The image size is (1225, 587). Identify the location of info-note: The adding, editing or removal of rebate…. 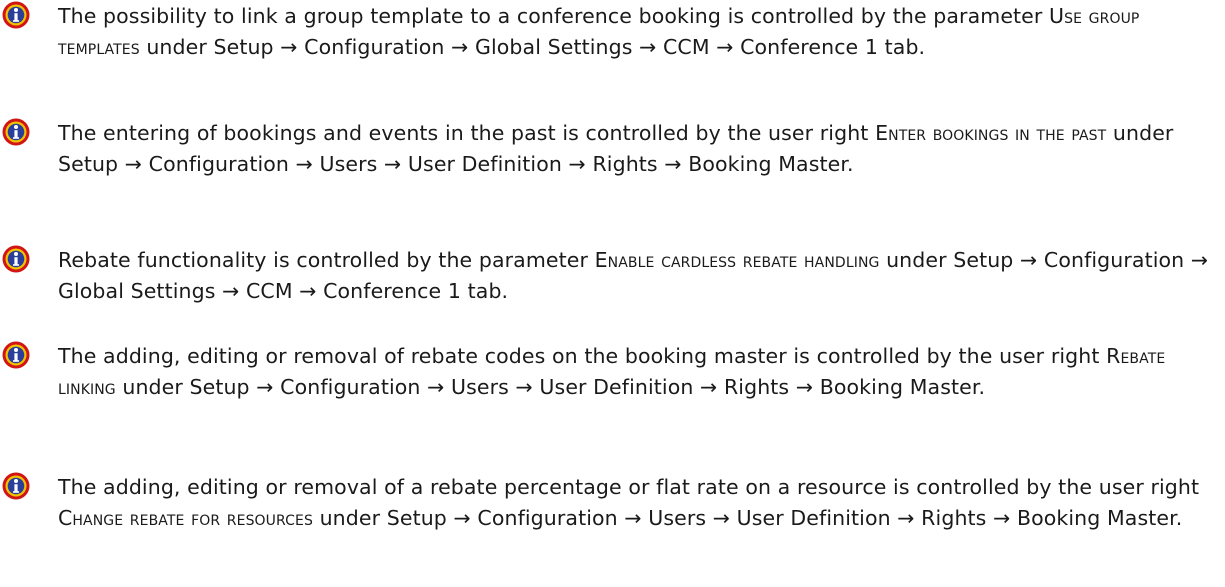
(612, 372).